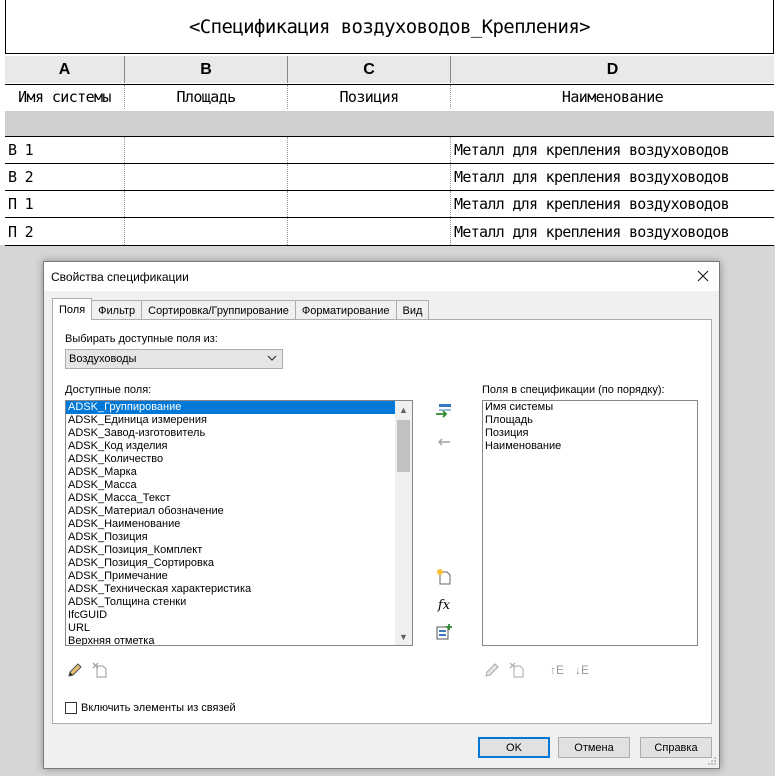 The width and height of the screenshot is (775, 776). I want to click on column-header-name: Наименование, so click(612, 97).